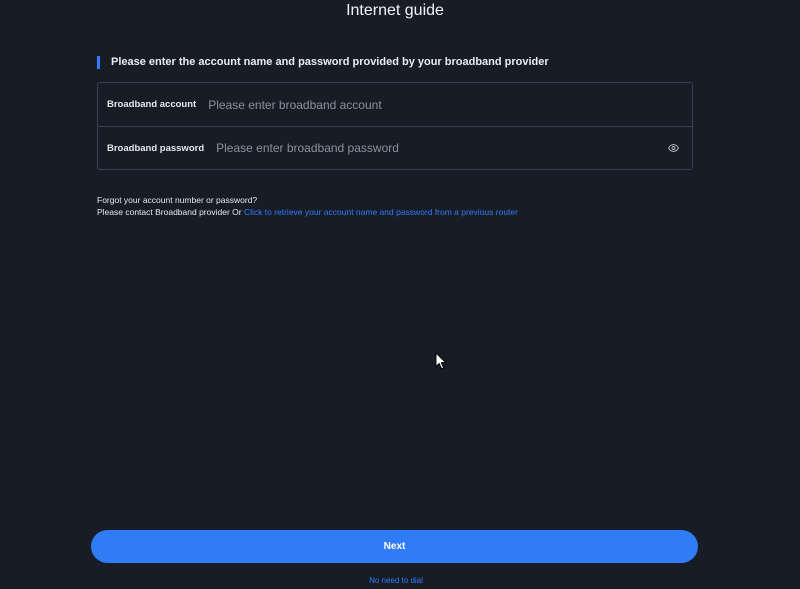  What do you see at coordinates (450, 104) in the screenshot?
I see `account-input` at bounding box center [450, 104].